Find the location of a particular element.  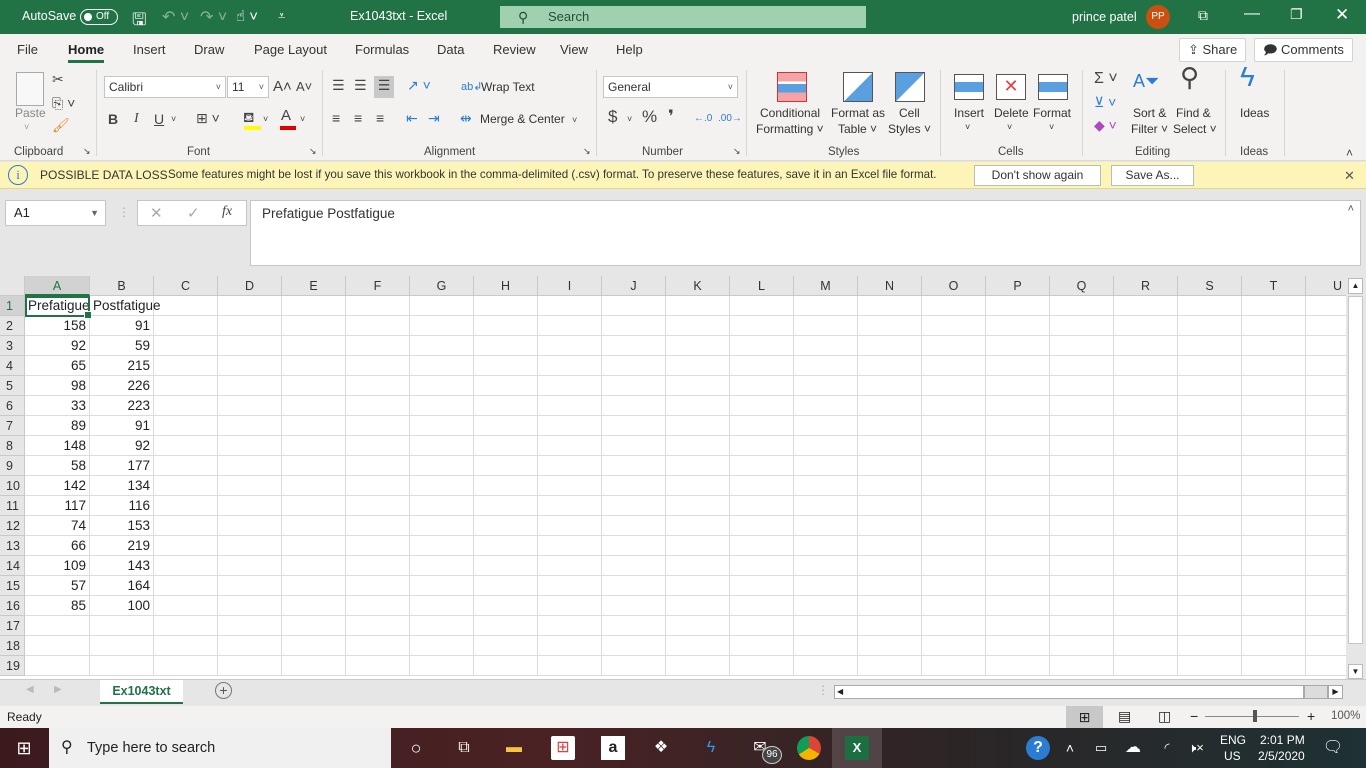

cell-h13 is located at coordinates (506, 546).